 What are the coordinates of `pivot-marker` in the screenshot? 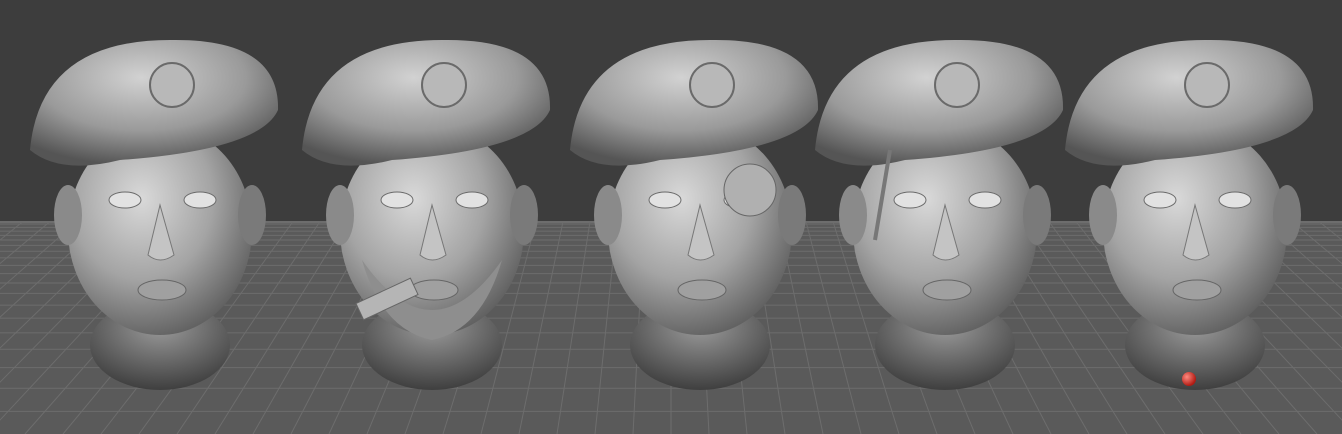 It's located at (1189, 379).